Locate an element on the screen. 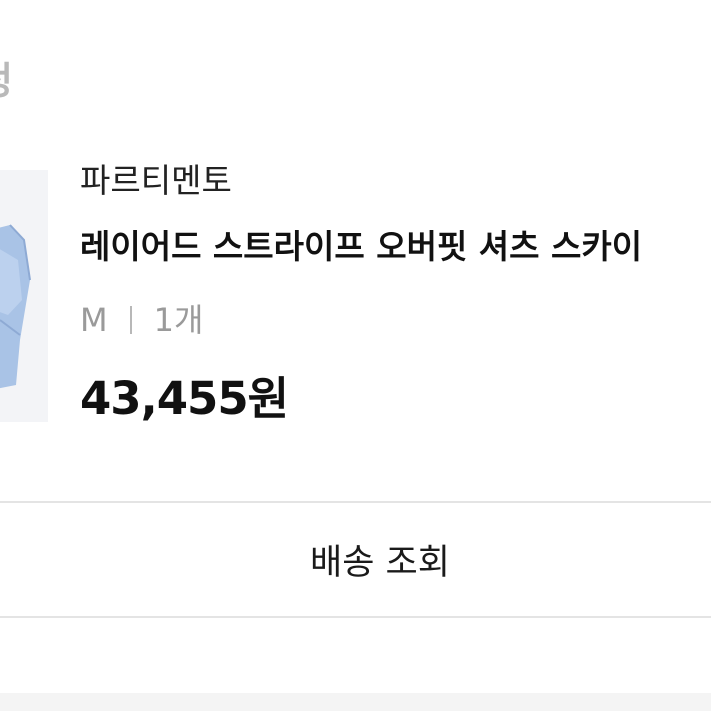  delivery-tracking-label: 배송 조회 is located at coordinates (380, 563).